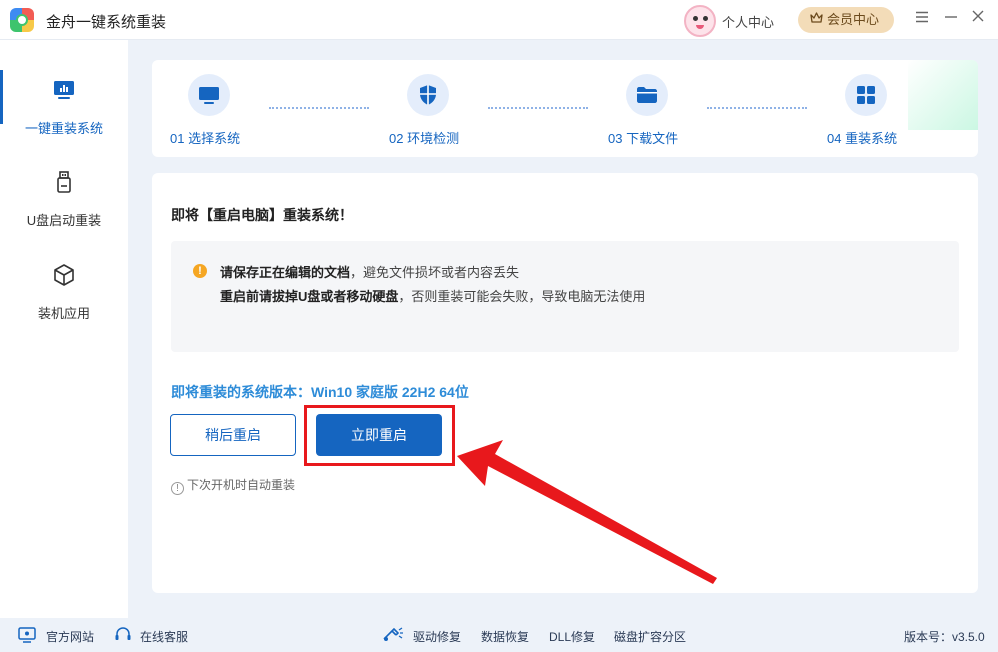  I want to click on sidebar-item-one-click-reinstall: 一键重装系统, so click(64, 88).